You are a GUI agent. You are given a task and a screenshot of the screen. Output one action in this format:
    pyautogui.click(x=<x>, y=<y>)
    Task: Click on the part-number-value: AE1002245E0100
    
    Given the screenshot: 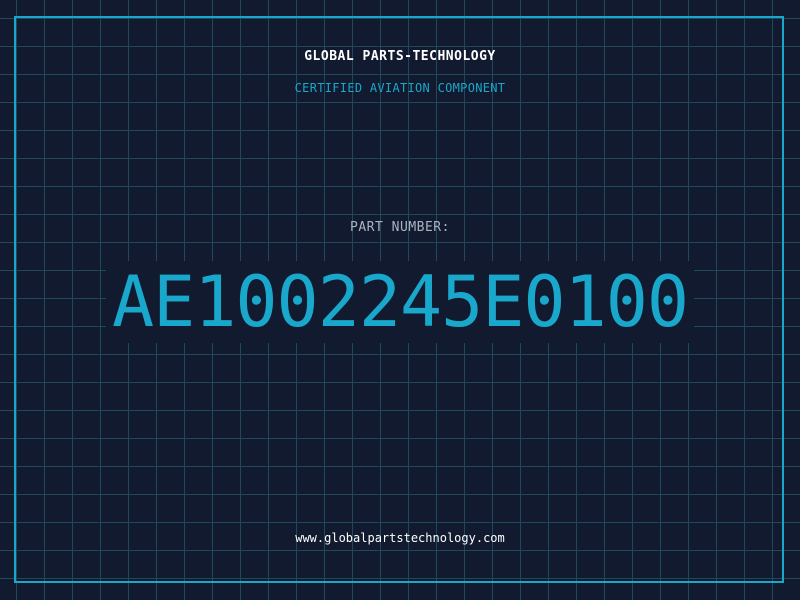 What is the action you would take?
    pyautogui.click(x=400, y=302)
    